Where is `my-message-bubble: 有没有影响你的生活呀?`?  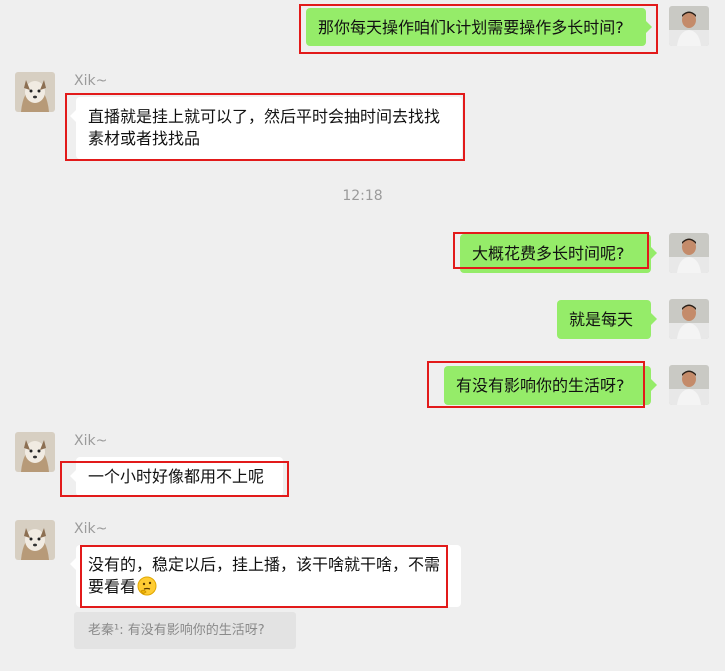
my-message-bubble: 有没有影响你的生活呀? is located at coordinates (550, 385).